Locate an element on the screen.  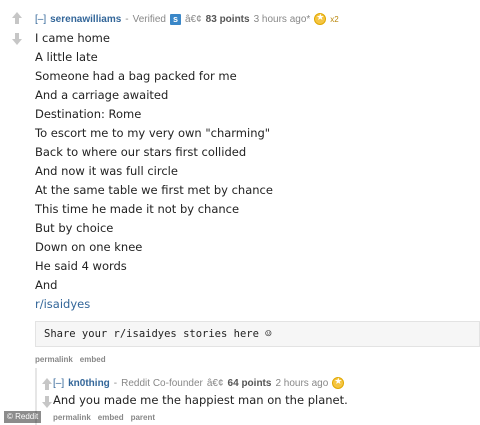
comment-line: And is located at coordinates (46, 285).